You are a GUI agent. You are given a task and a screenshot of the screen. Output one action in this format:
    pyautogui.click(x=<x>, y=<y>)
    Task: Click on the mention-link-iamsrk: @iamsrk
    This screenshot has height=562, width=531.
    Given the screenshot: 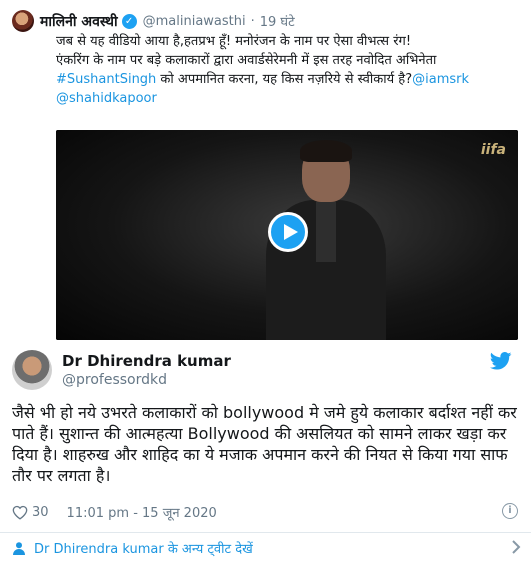 What is the action you would take?
    pyautogui.click(x=440, y=79)
    